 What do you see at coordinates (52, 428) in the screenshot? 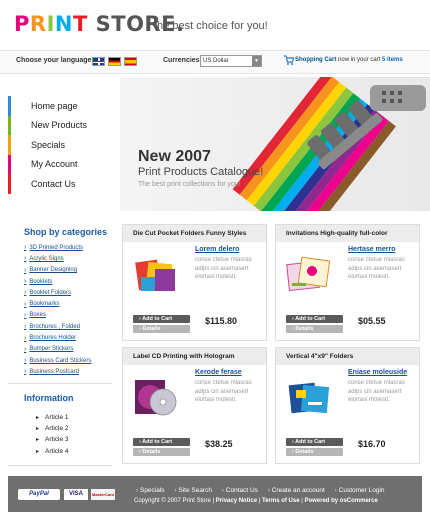
I see `article-link: Article 2` at bounding box center [52, 428].